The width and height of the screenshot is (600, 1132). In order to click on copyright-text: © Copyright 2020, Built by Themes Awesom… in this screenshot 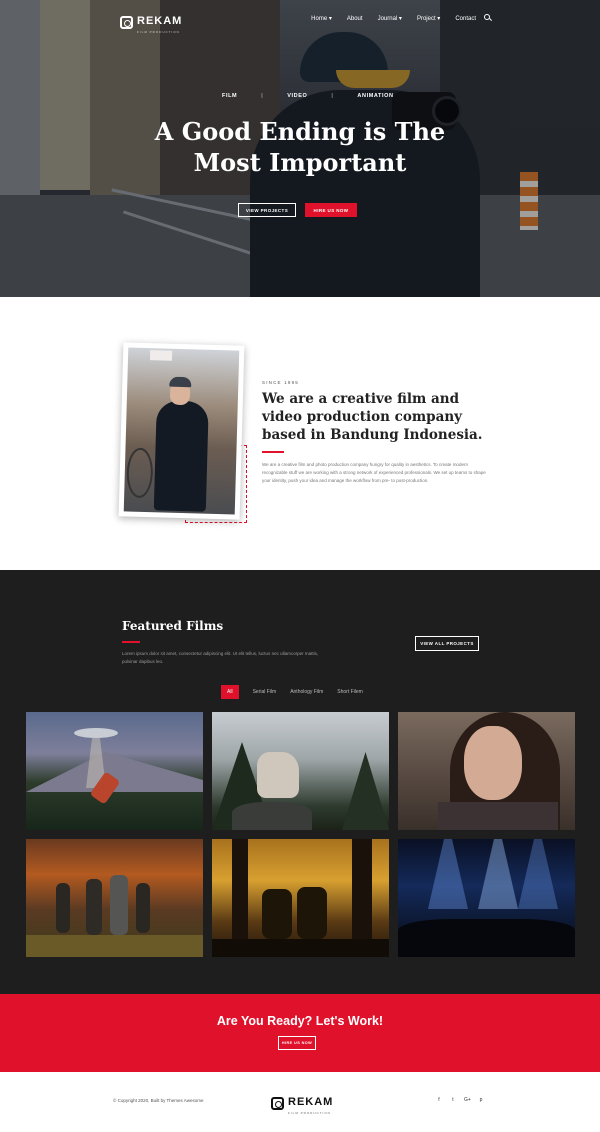, I will do `click(158, 1100)`.